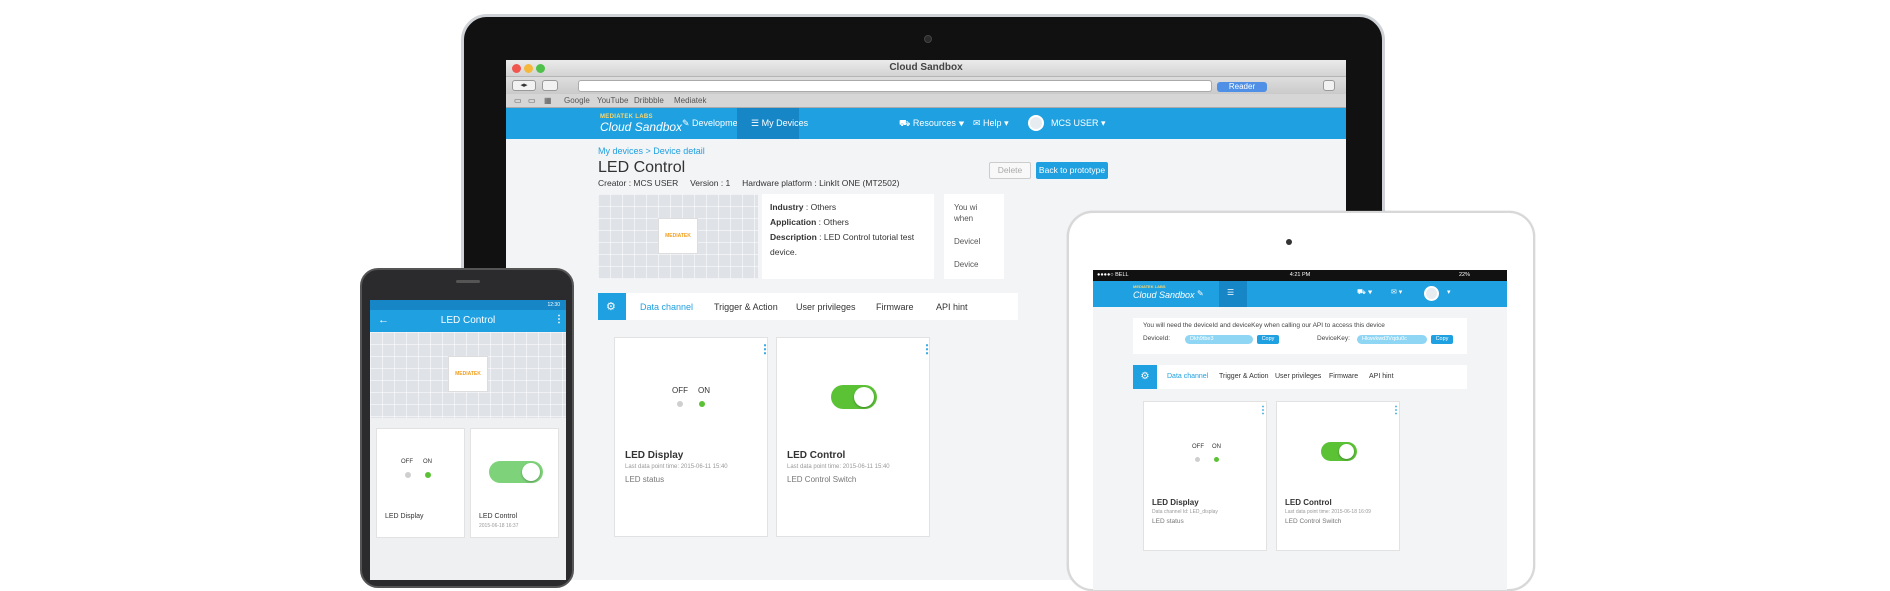 The image size is (1890, 591). What do you see at coordinates (559, 319) in the screenshot?
I see `overflow-menu-icon: ⋮` at bounding box center [559, 319].